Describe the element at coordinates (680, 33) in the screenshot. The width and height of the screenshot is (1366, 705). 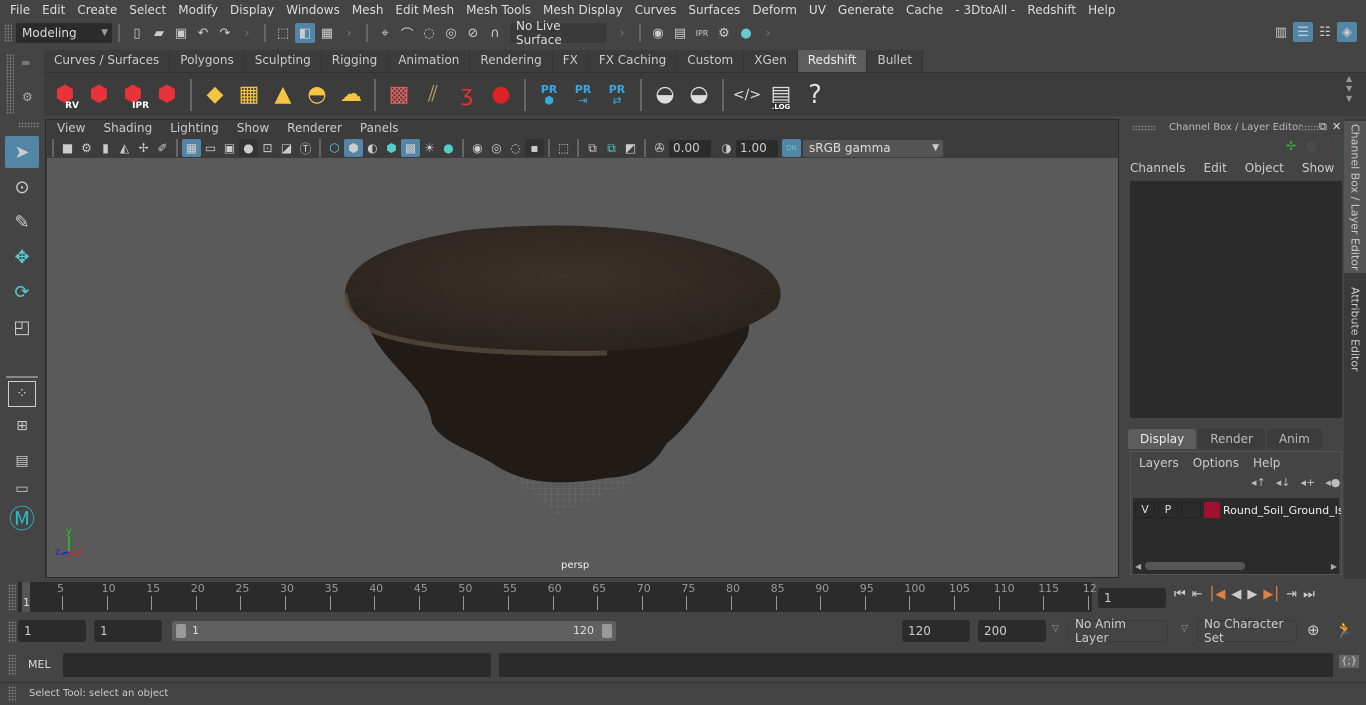
I see `render-frame-icon: ▤` at that location.